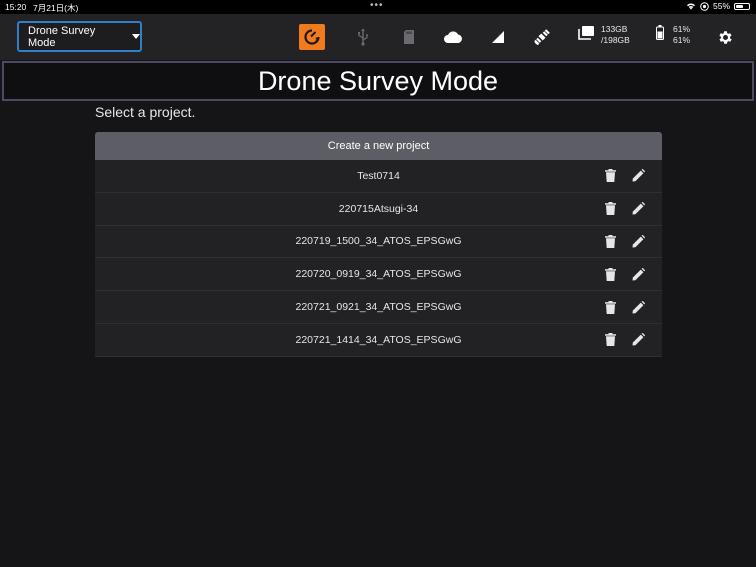 This screenshot has height=567, width=756. I want to click on signal-icon, so click(498, 37).